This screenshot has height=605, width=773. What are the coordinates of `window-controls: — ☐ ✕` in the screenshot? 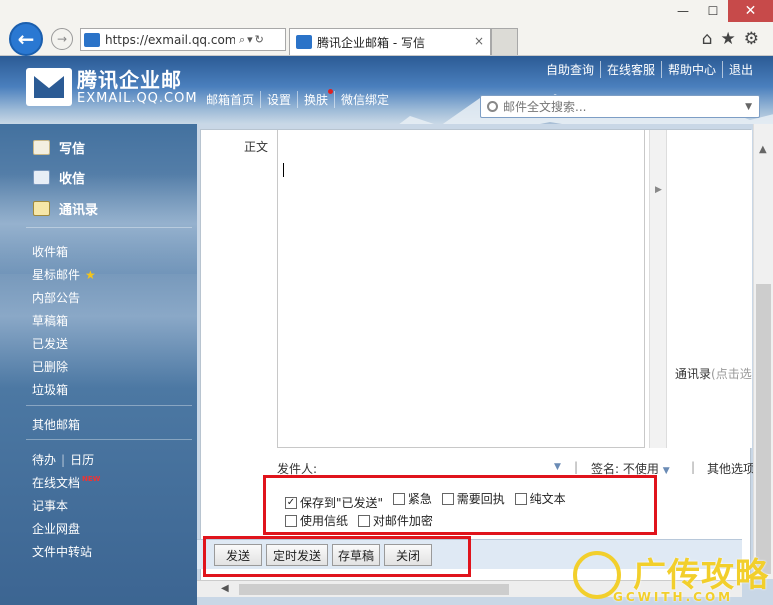 It's located at (720, 11).